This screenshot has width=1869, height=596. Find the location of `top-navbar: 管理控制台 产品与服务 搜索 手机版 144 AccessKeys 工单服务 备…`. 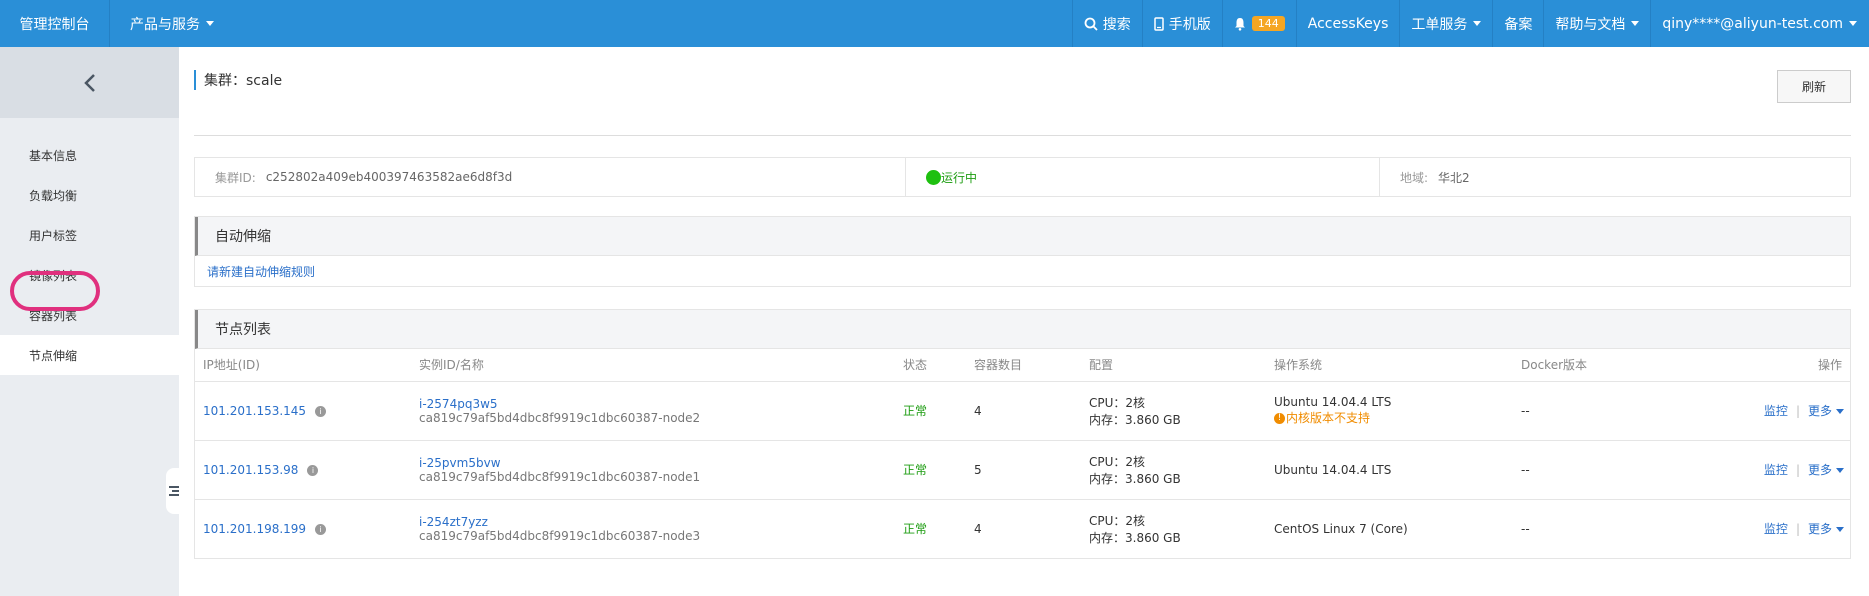

top-navbar: 管理控制台 产品与服务 搜索 手机版 144 AccessKeys 工单服务 备… is located at coordinates (934, 23).